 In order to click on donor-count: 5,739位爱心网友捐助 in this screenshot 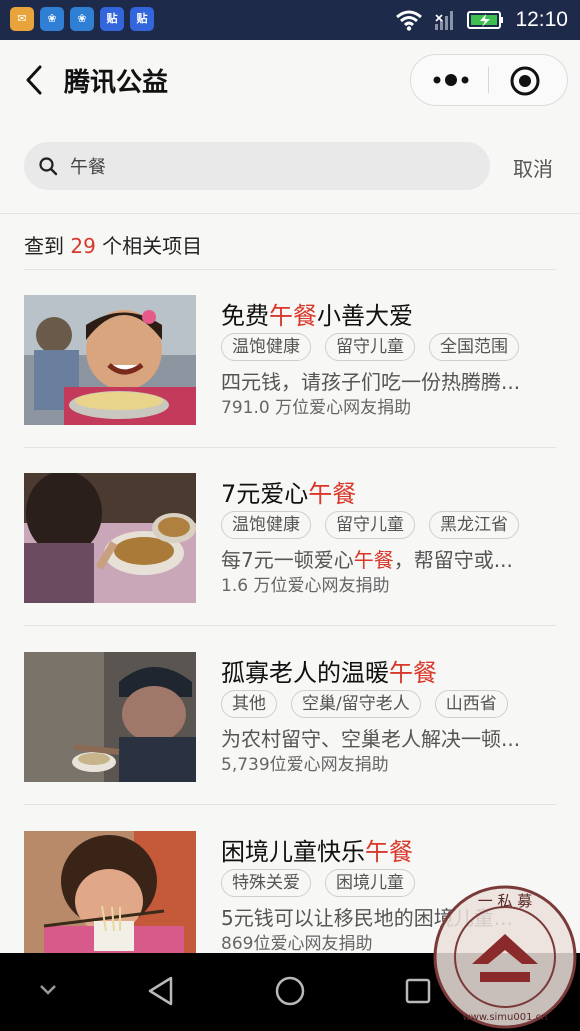, I will do `click(305, 765)`.